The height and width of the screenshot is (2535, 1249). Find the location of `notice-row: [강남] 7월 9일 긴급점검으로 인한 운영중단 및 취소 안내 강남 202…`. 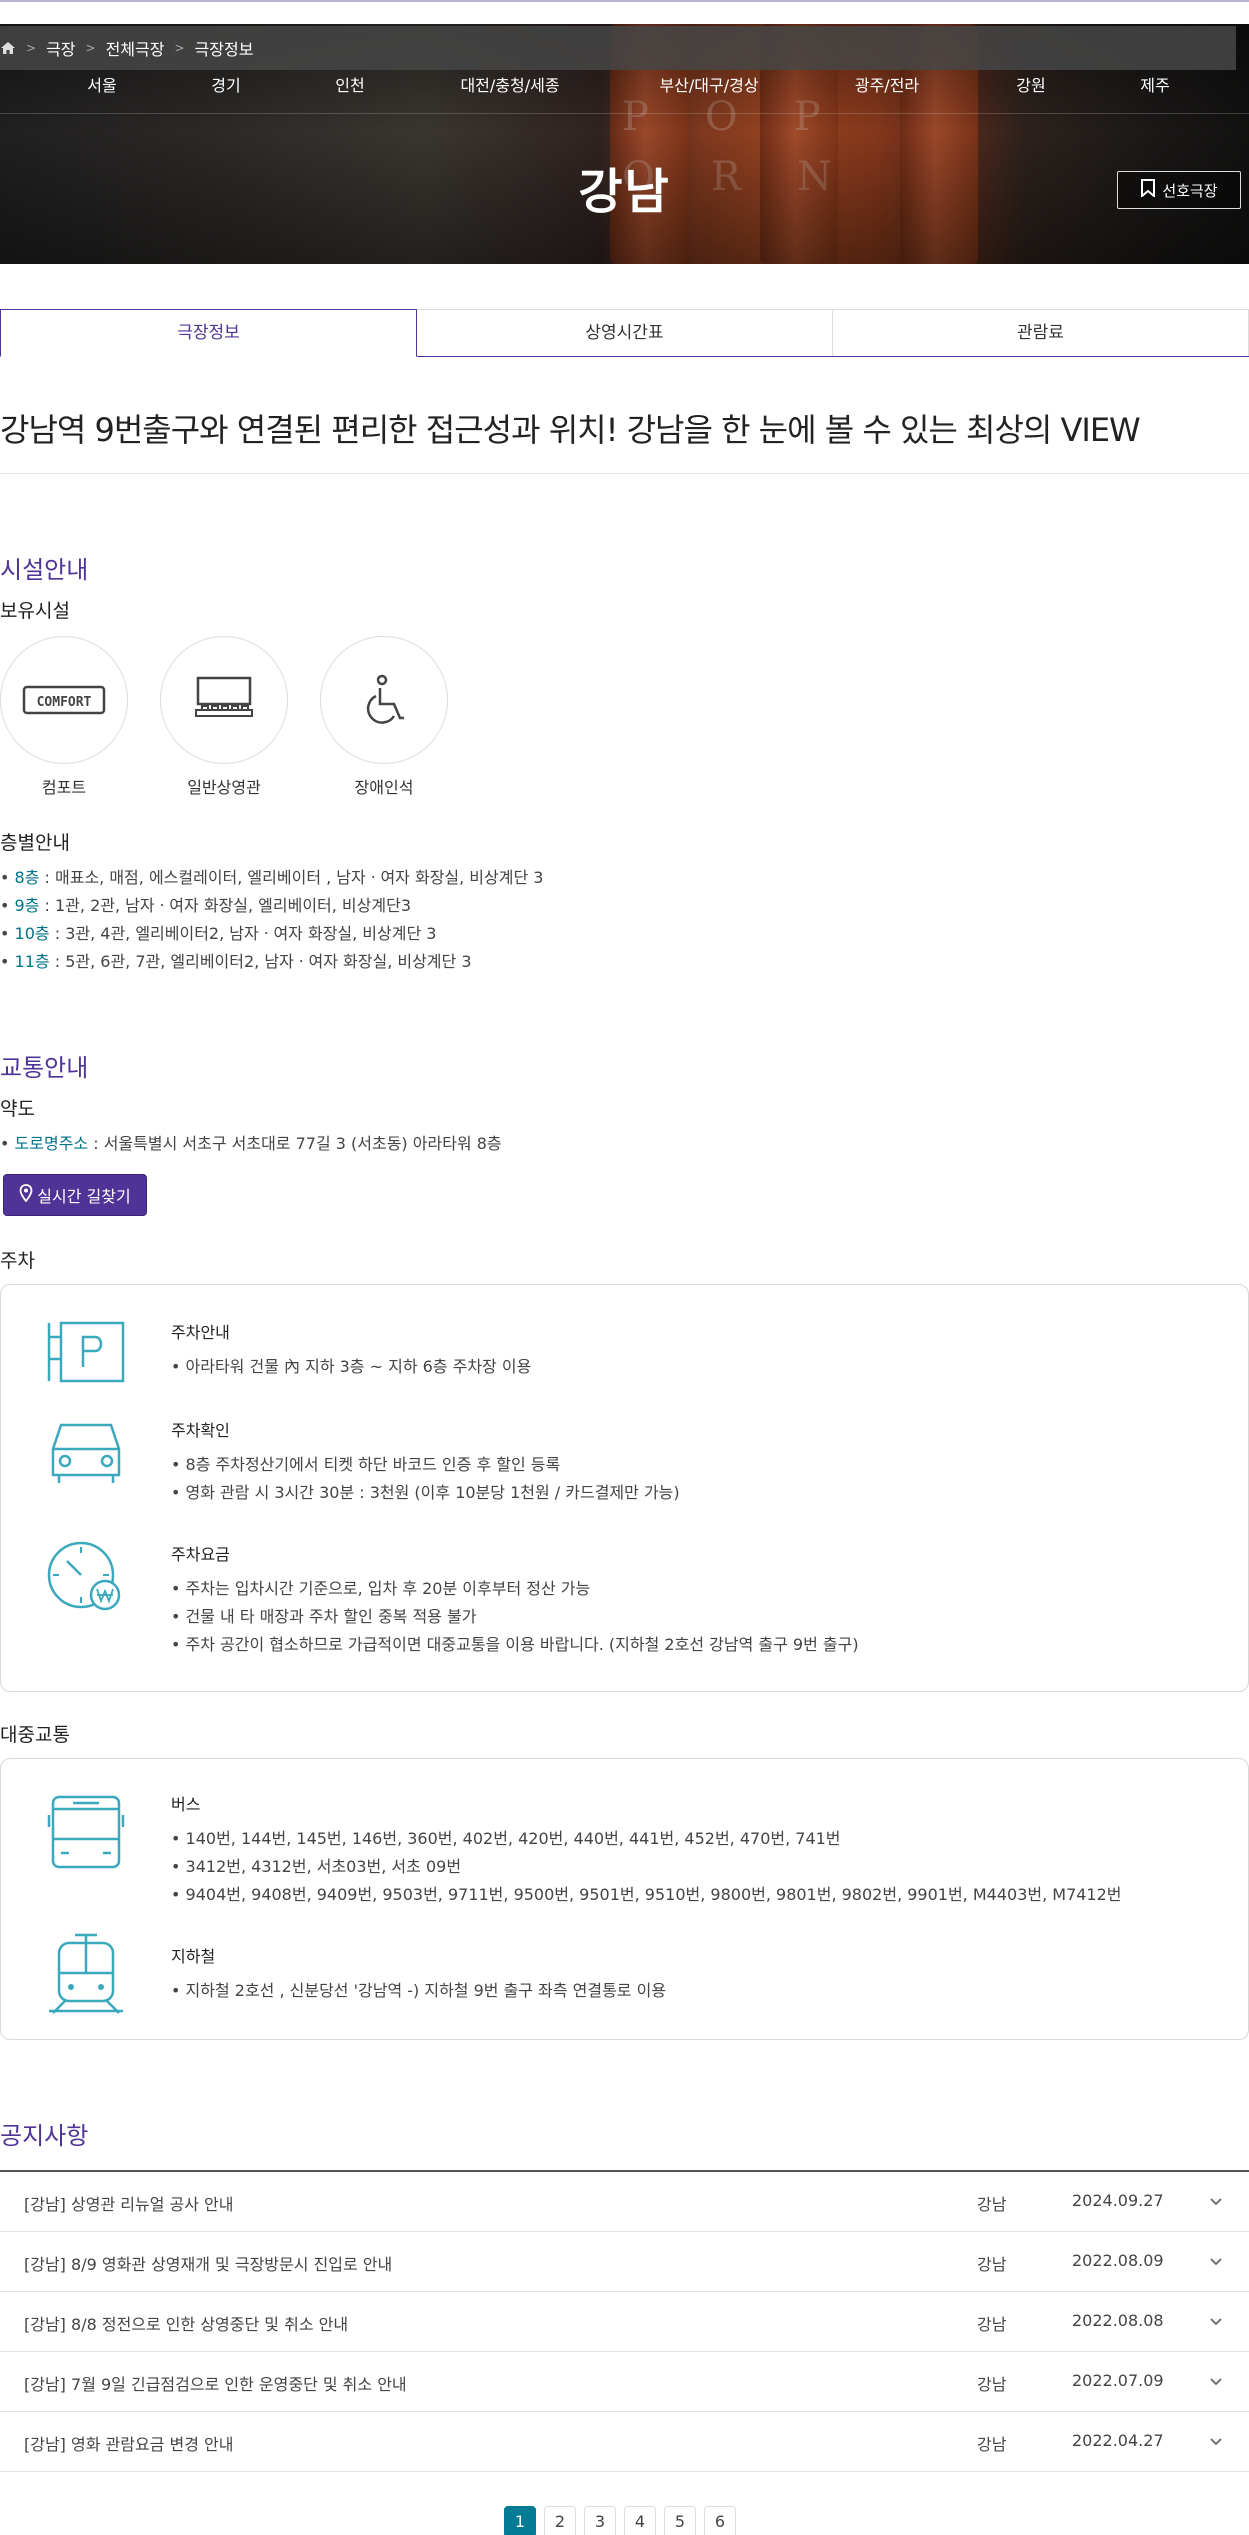

notice-row: [강남] 7월 9일 긴급점검으로 인한 운영중단 및 취소 안내 강남 202… is located at coordinates (624, 2382).